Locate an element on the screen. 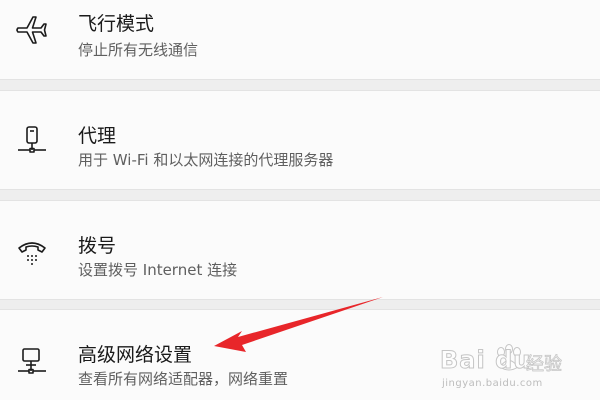 The height and width of the screenshot is (400, 600). baidu-jingyan-watermark: Bai du 经验 jingyan.baidu.com is located at coordinates (514, 368).